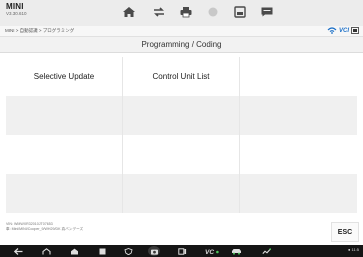  I want to click on esc-button: ESC, so click(345, 232).